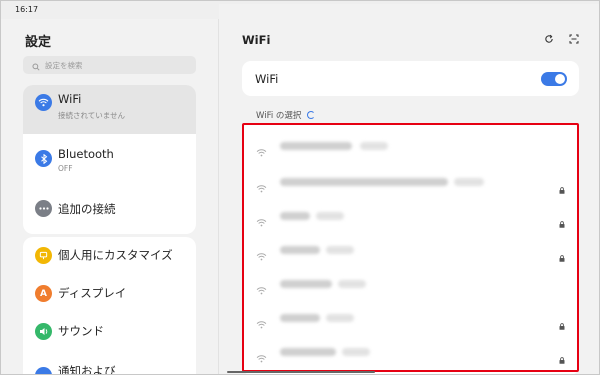 The image size is (600, 375). I want to click on sidebar-item-label: サウンド, so click(81, 331).